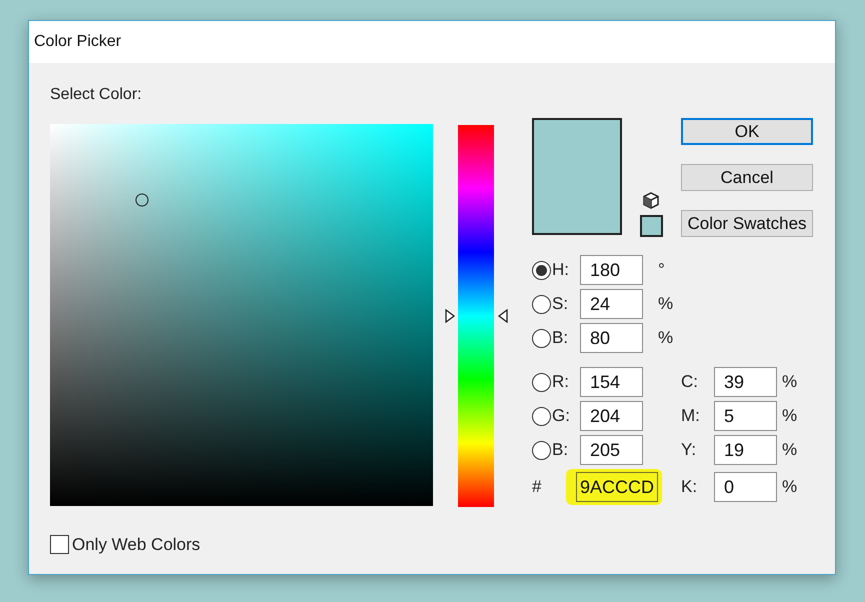  I want to click on select-color-label: Select Color:, so click(96, 94).